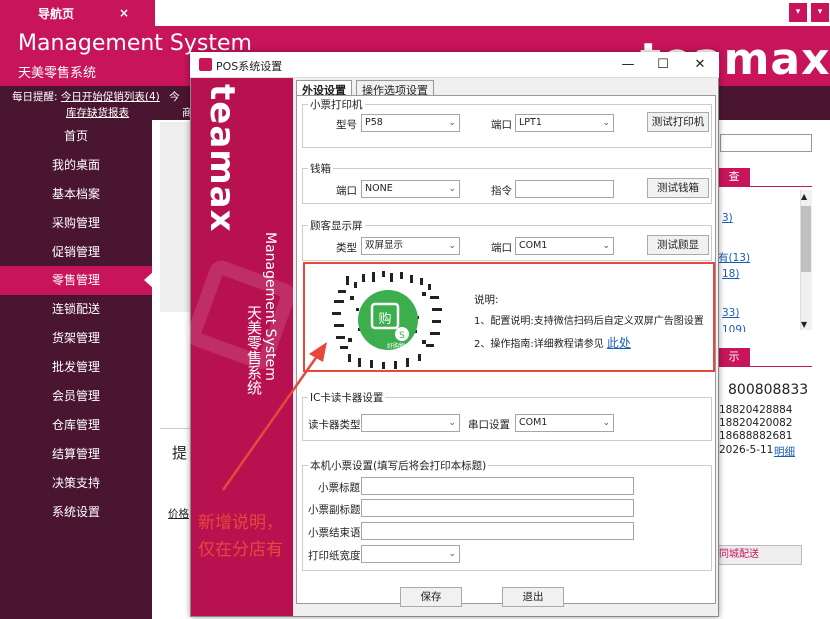 The image size is (830, 619). Describe the element at coordinates (76, 454) in the screenshot. I see `sidebar-item-settlement: 结算管理` at that location.